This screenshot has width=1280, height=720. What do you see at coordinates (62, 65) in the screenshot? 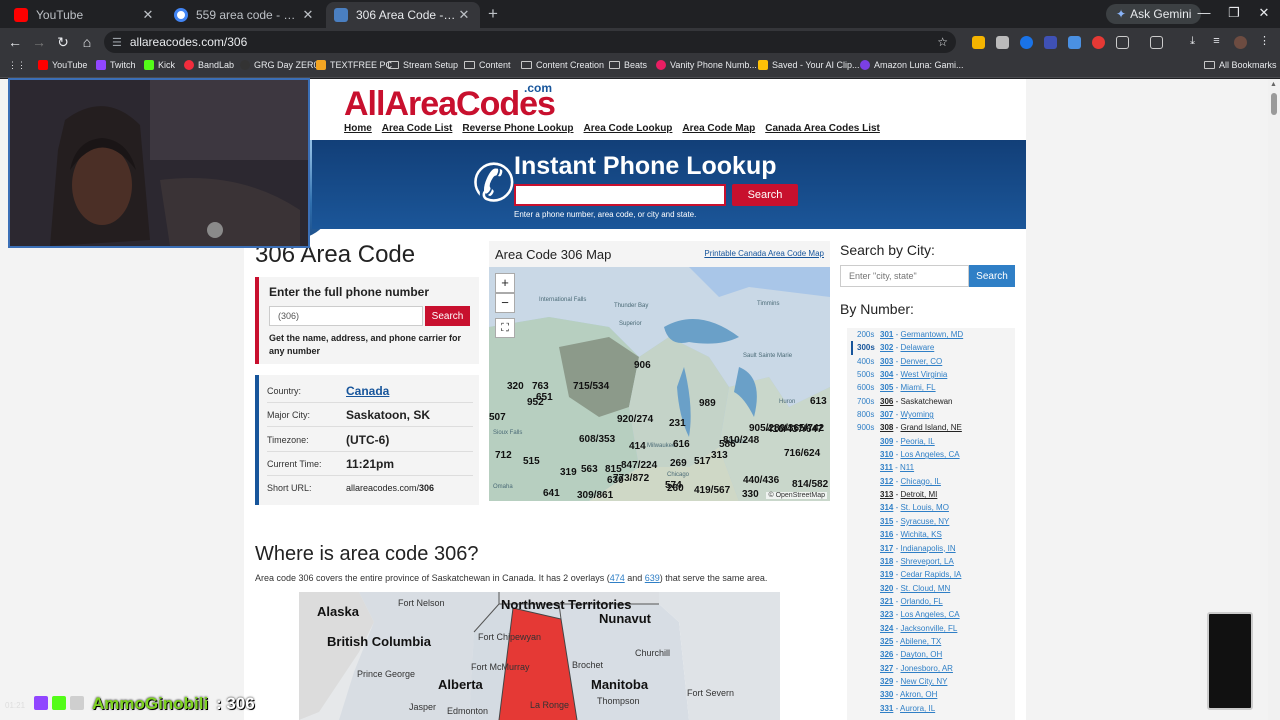
I see `bookmark-youtube: YouTube` at bounding box center [62, 65].